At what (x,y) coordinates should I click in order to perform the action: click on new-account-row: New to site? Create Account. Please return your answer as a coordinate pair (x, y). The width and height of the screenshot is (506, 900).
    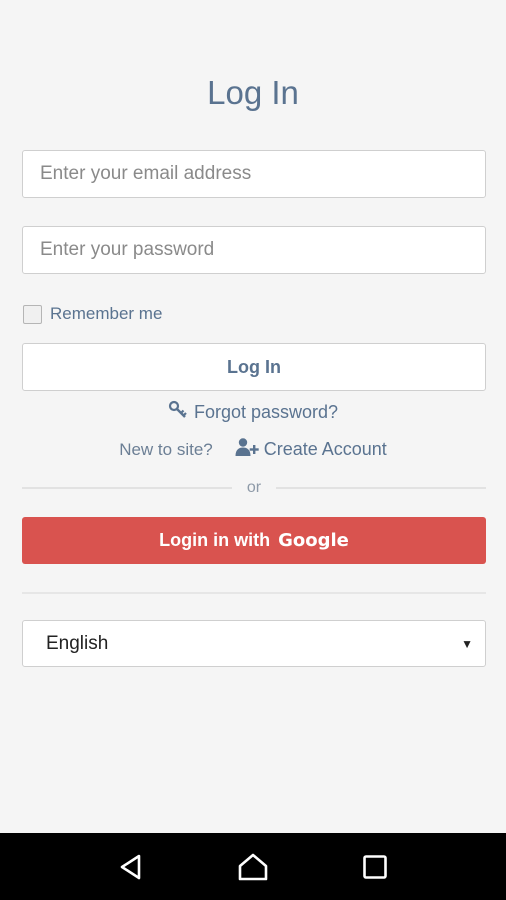
    Looking at the image, I should click on (253, 449).